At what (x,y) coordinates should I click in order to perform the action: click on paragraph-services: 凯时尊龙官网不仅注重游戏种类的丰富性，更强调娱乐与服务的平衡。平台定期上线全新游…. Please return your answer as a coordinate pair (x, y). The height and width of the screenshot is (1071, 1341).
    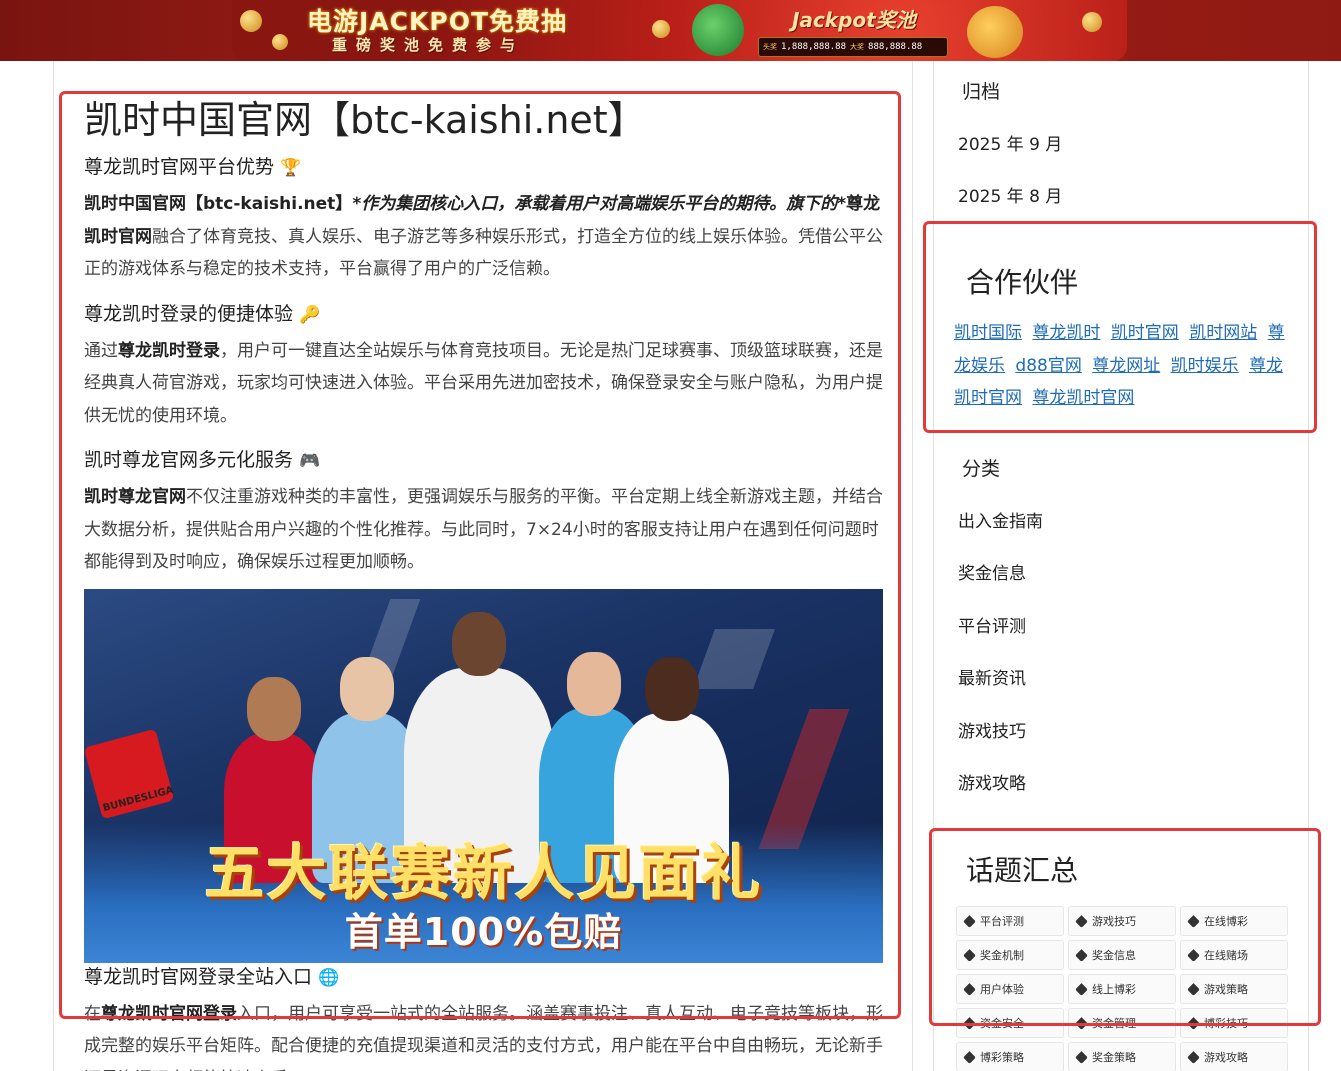
    Looking at the image, I should click on (484, 530).